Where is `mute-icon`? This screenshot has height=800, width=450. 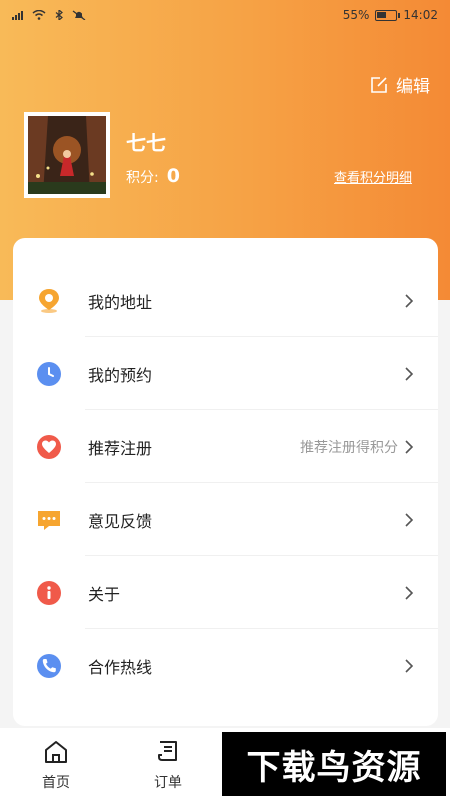 mute-icon is located at coordinates (79, 15).